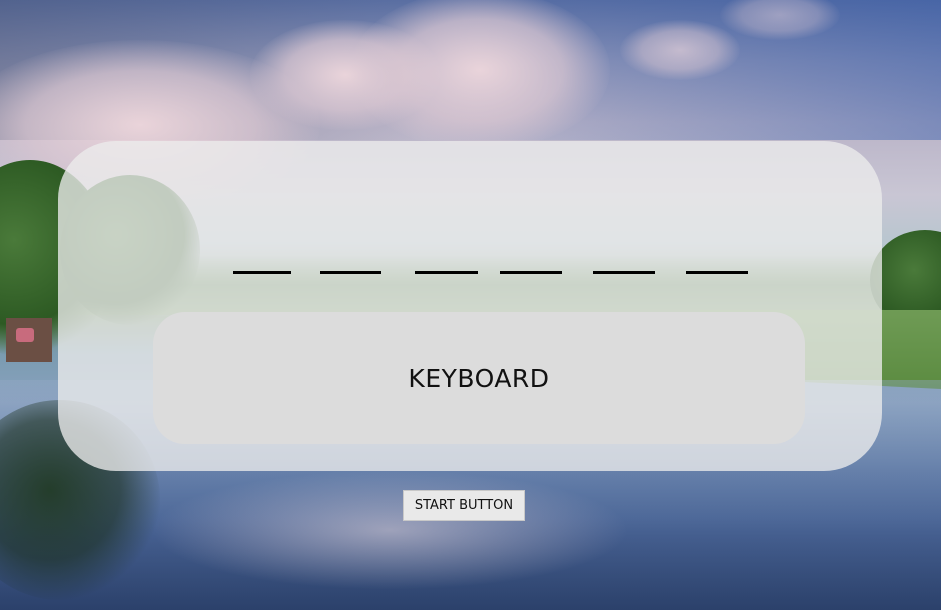 This screenshot has height=610, width=941. I want to click on keyboard-label: KEYBOARD, so click(479, 378).